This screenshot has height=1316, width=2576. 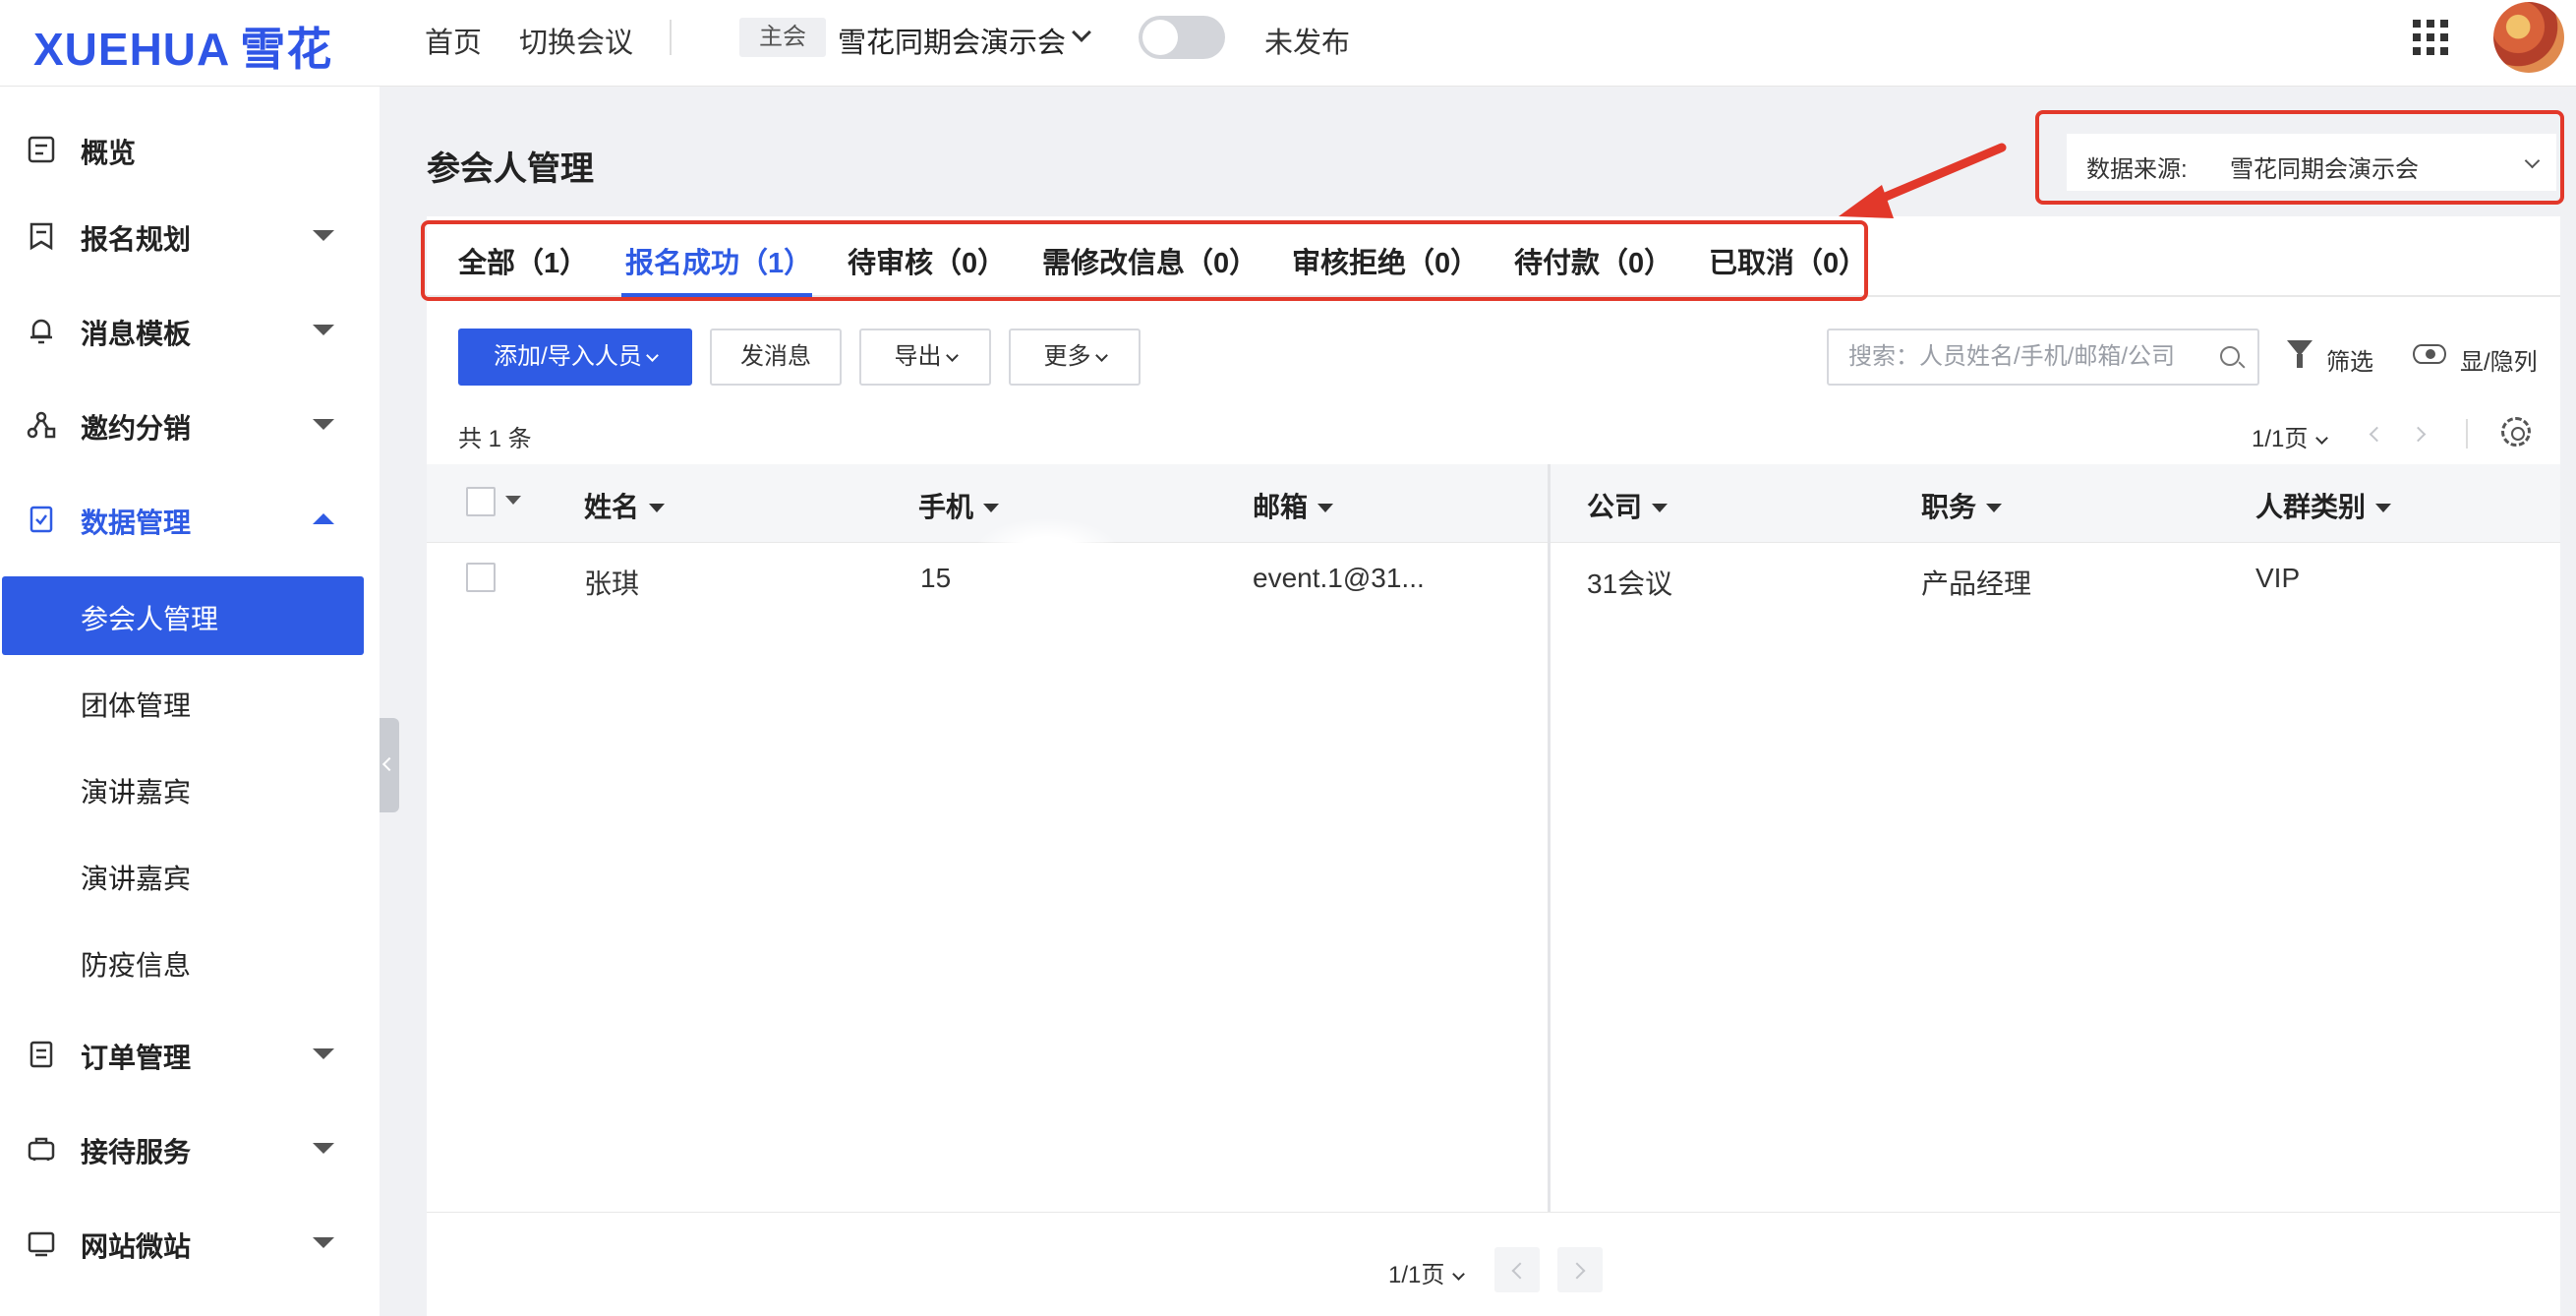 I want to click on caret-up-icon, so click(x=323, y=518).